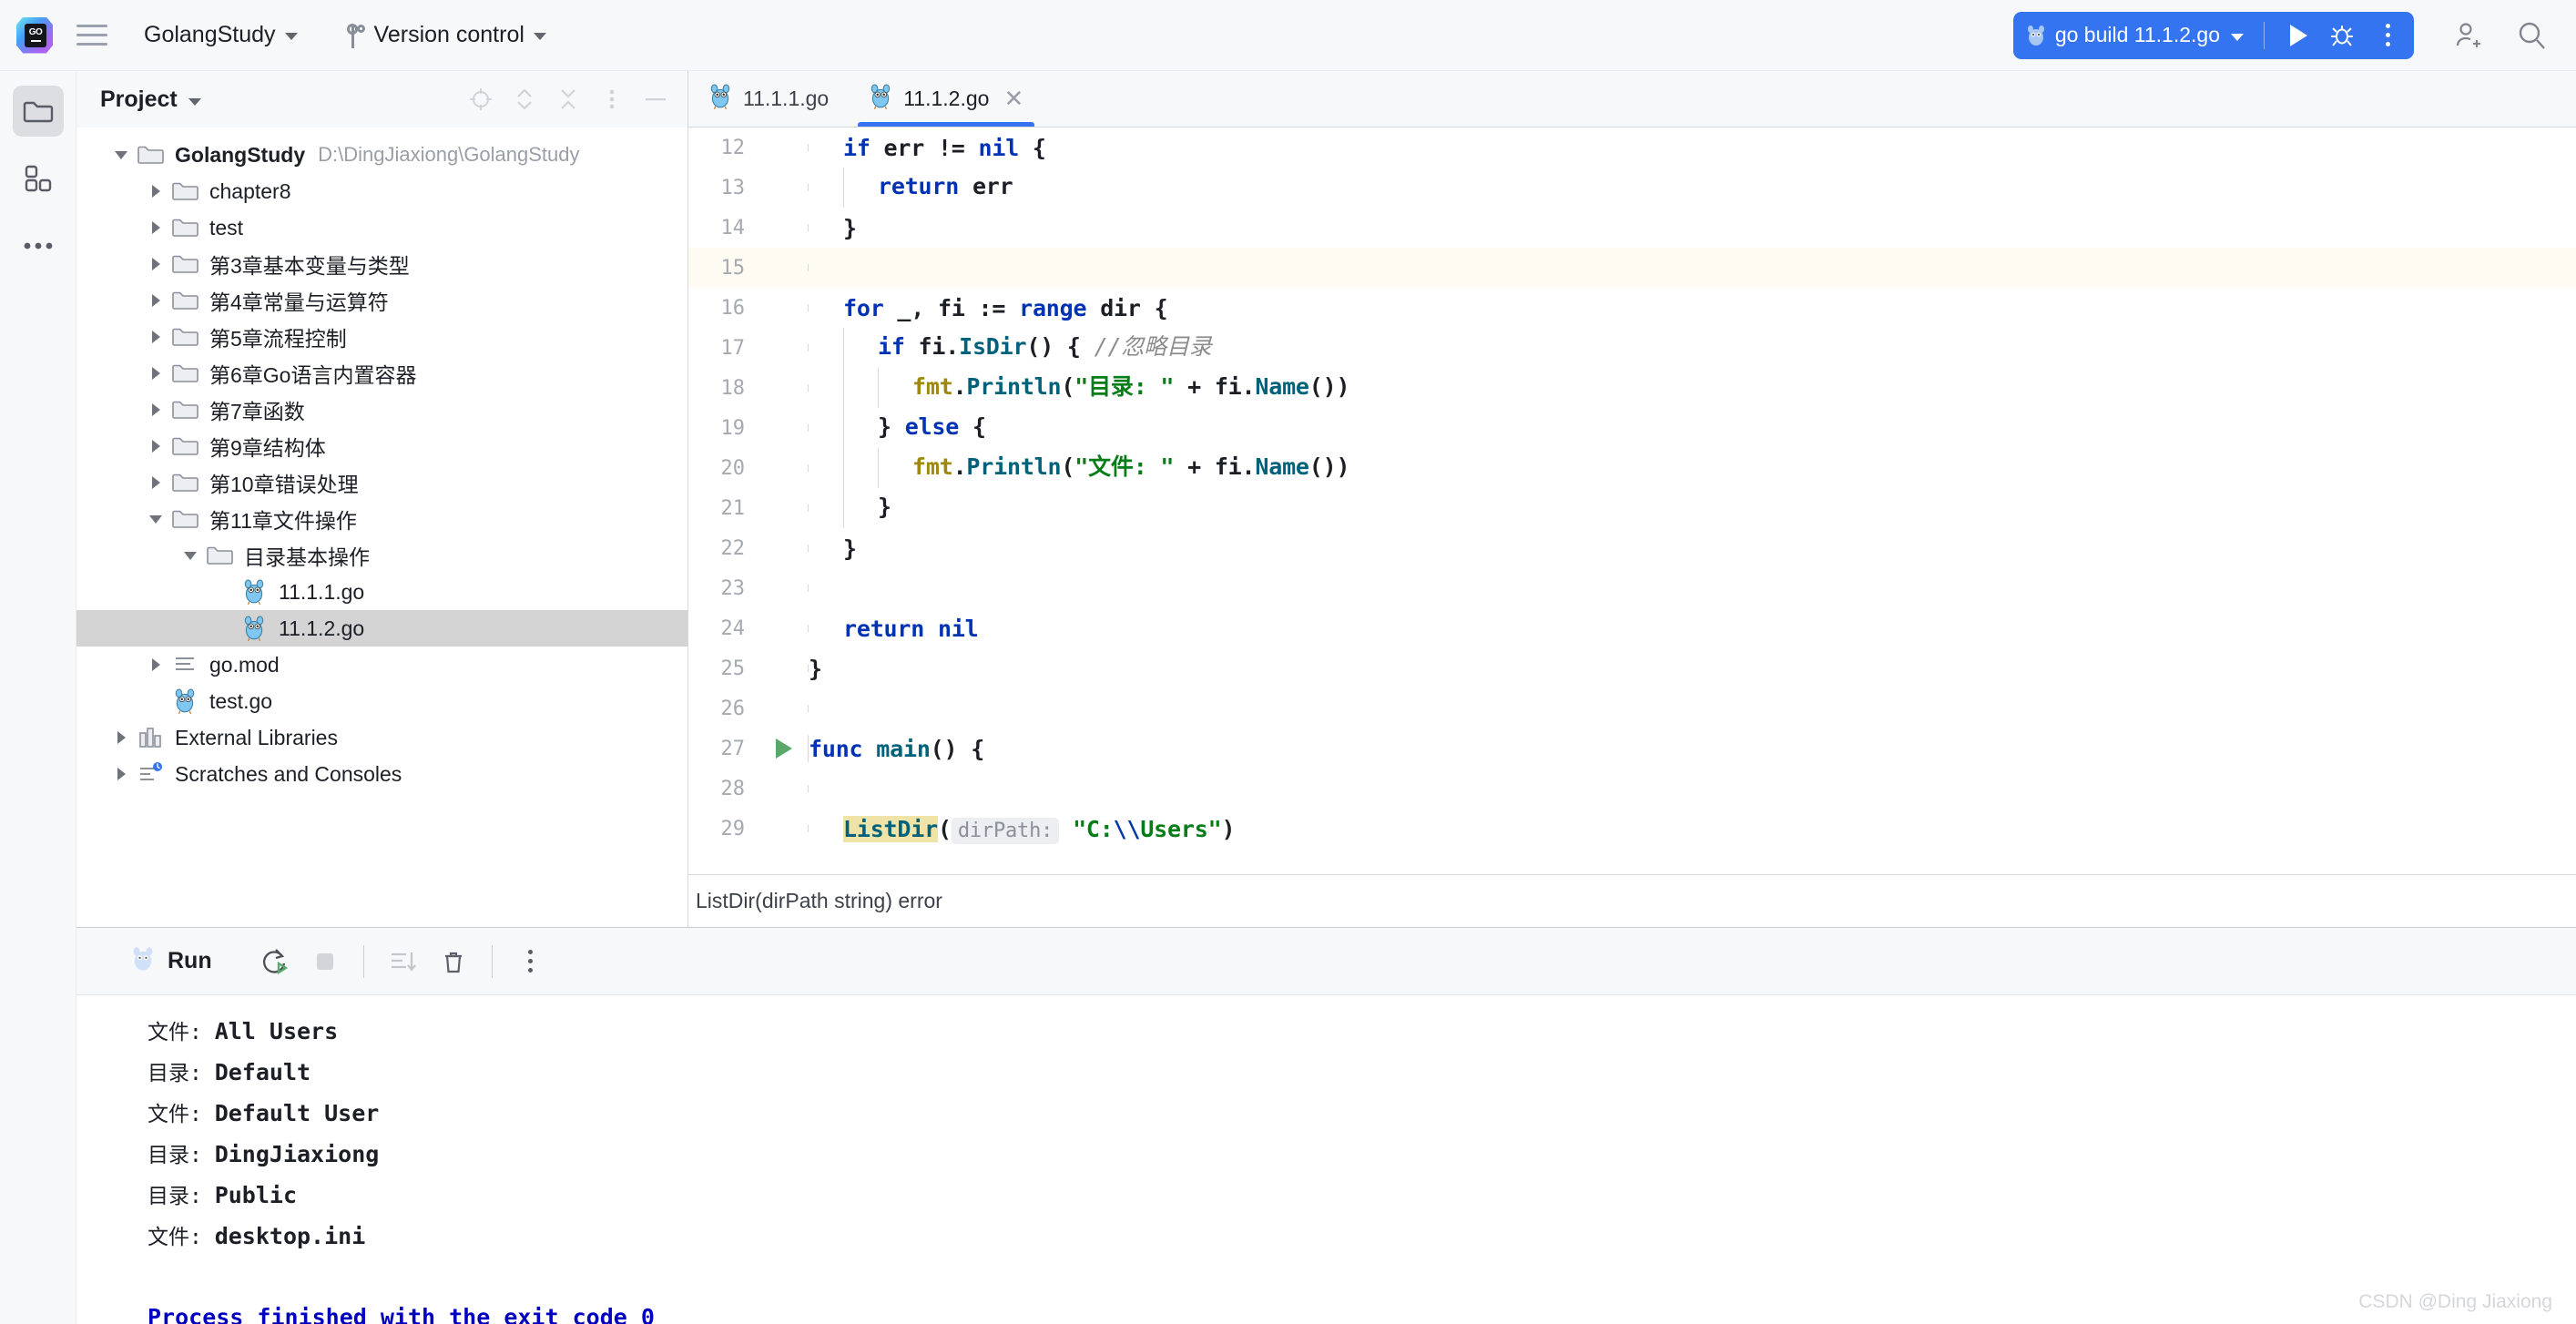 This screenshot has width=2576, height=1324. Describe the element at coordinates (382, 519) in the screenshot. I see `tree-item-第11章文件操作: 第11章文件操作` at that location.